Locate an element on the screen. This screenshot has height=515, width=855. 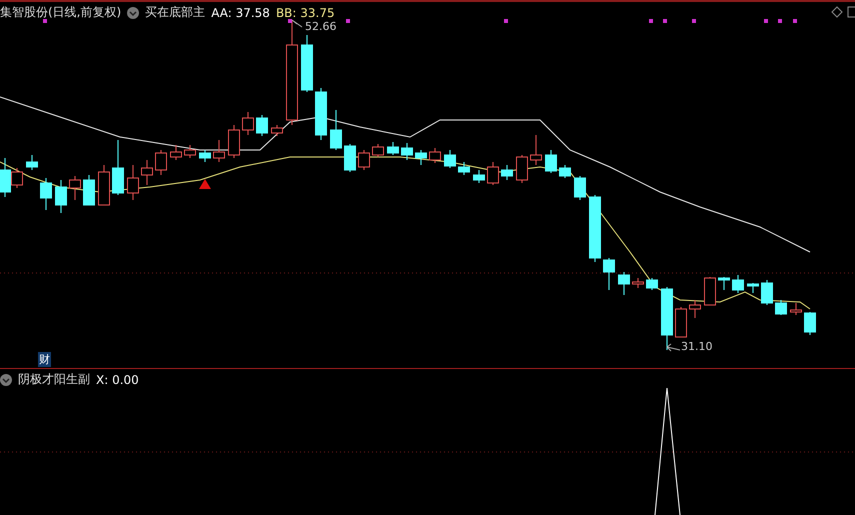
diamond-icon is located at coordinates (837, 12).